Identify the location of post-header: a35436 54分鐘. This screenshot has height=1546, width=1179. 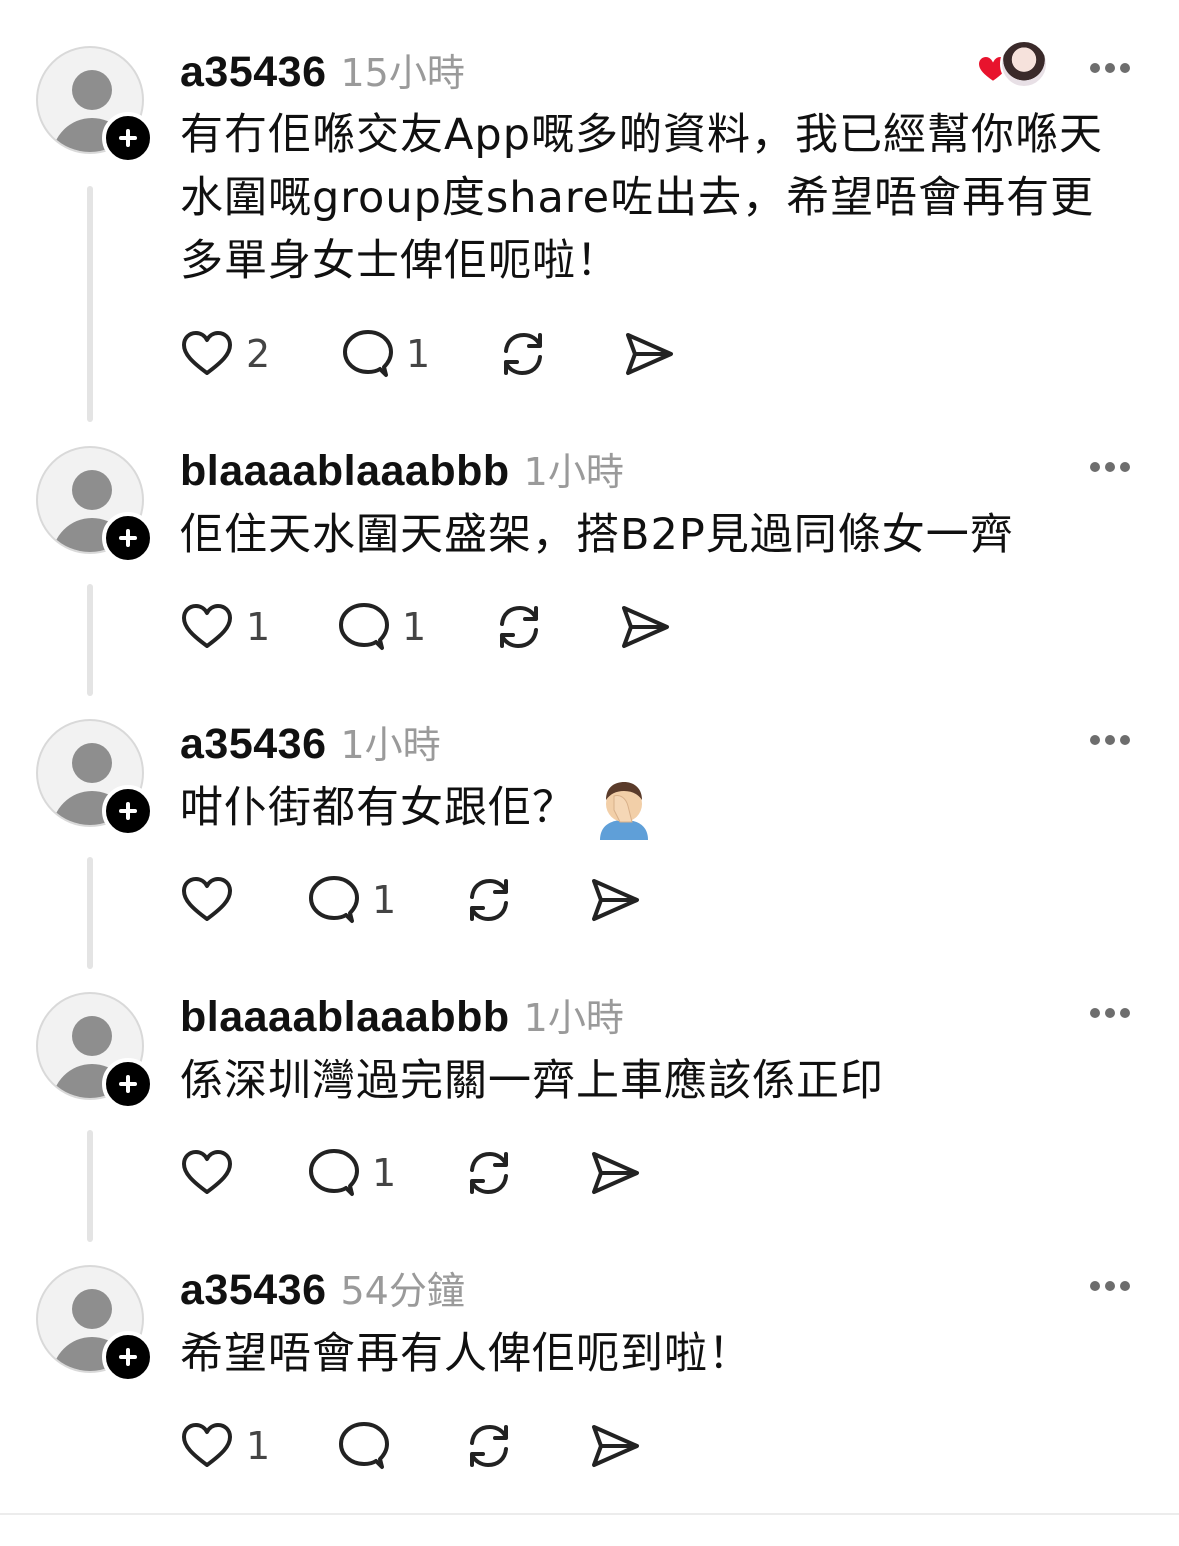
(322, 1287).